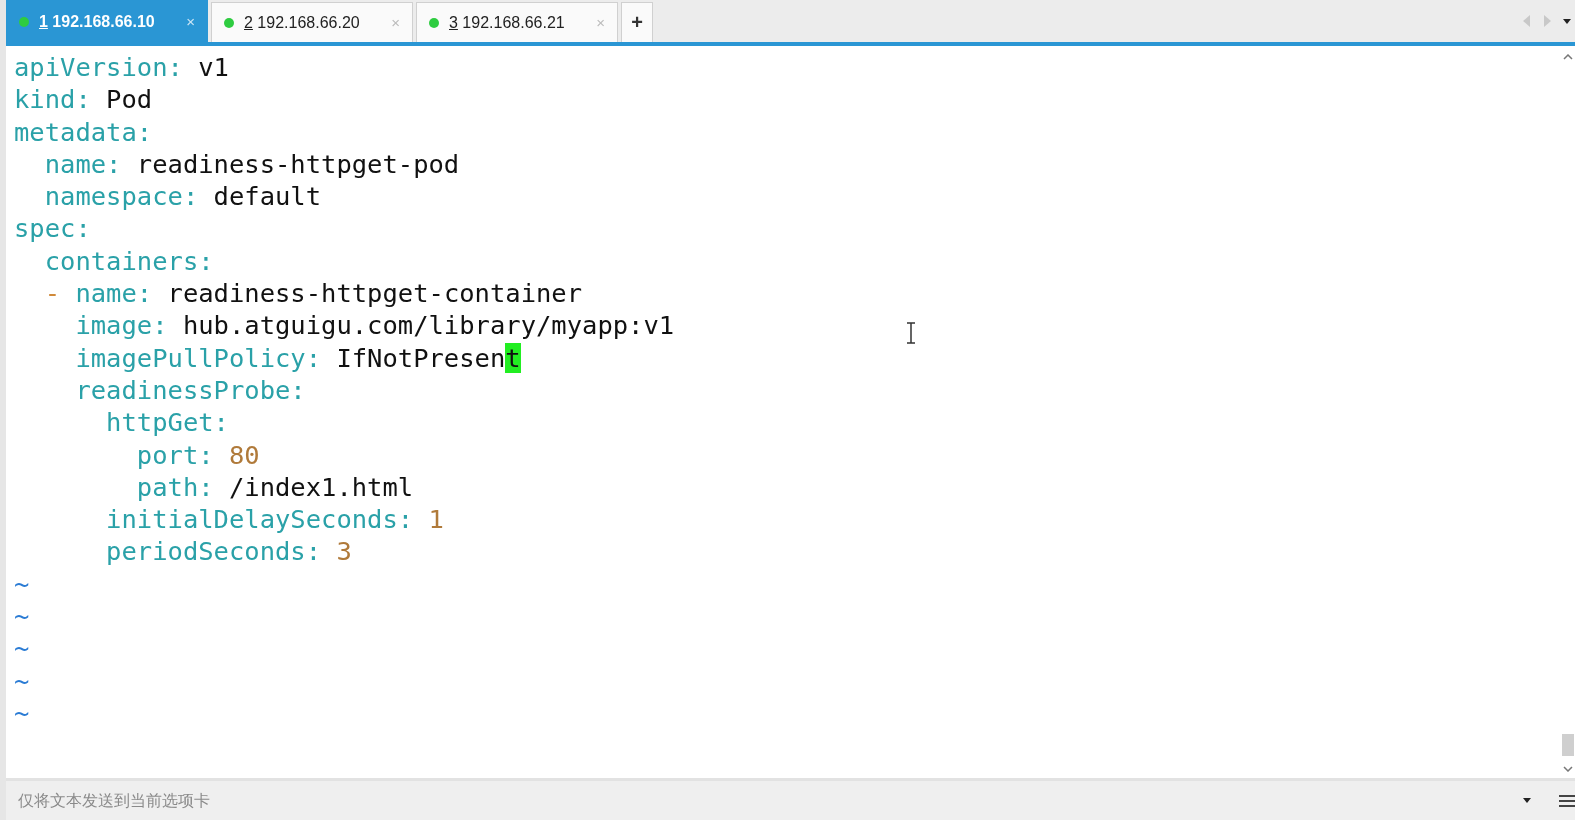 Image resolution: width=1575 pixels, height=820 pixels. I want to click on code-text: default, so click(267, 196).